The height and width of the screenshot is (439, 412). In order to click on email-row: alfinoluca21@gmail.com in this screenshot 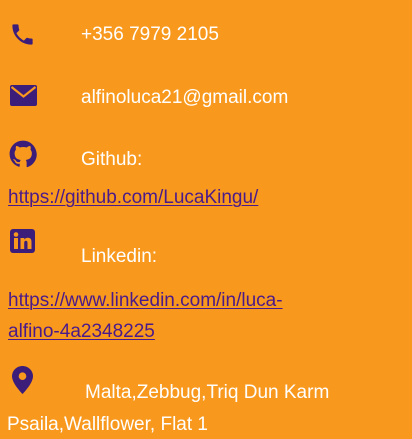, I will do `click(206, 98)`.